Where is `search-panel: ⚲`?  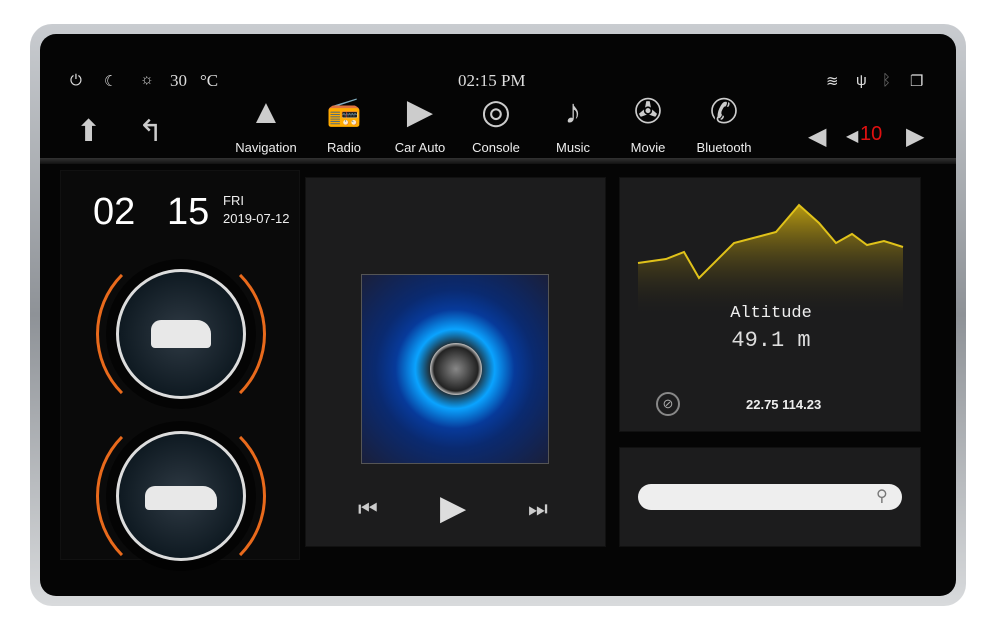 search-panel: ⚲ is located at coordinates (770, 497).